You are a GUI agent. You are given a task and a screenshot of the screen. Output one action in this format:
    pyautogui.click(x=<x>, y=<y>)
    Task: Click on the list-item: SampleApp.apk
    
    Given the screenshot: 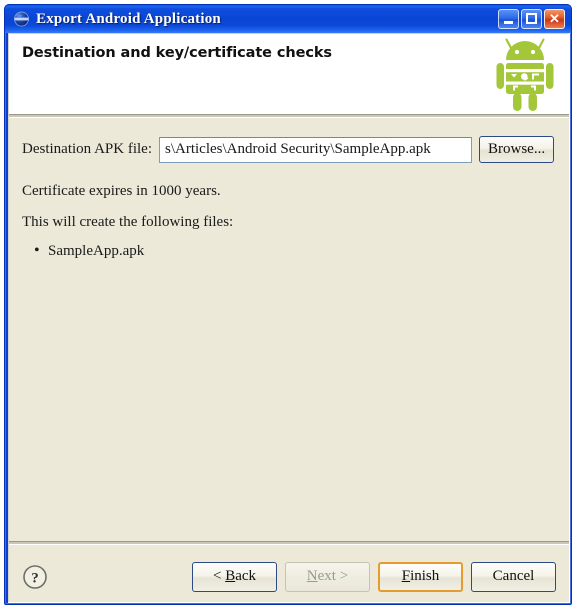 What is the action you would take?
    pyautogui.click(x=295, y=251)
    